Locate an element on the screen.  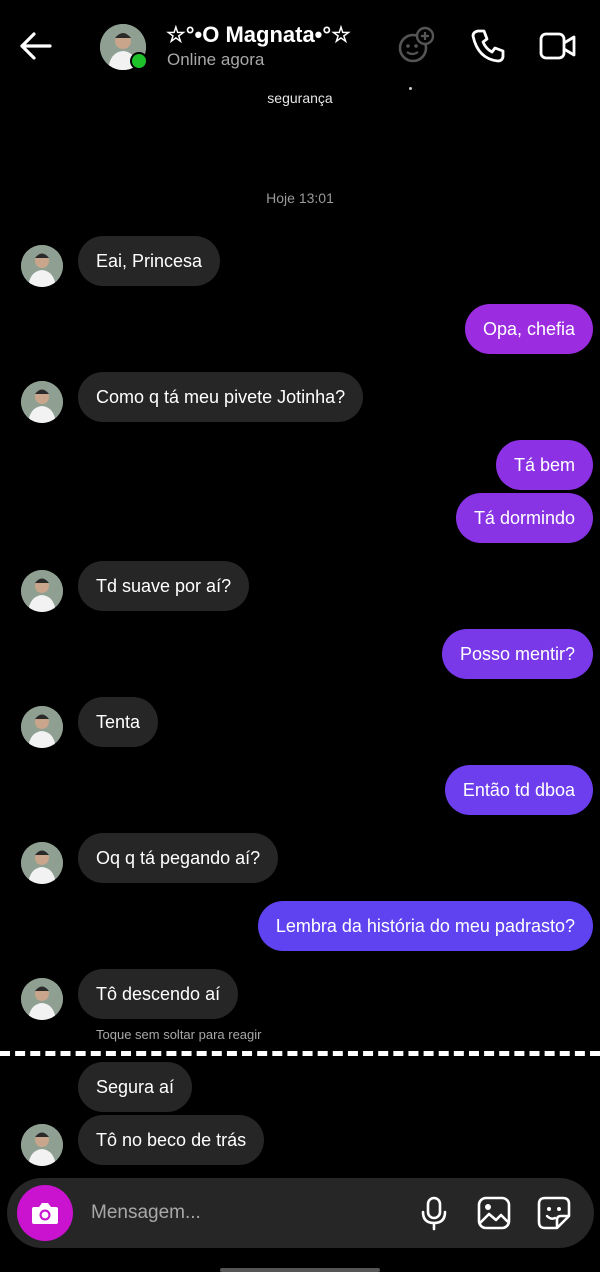
contact-name: ☆°•O Magnata•°☆ is located at coordinates (258, 35).